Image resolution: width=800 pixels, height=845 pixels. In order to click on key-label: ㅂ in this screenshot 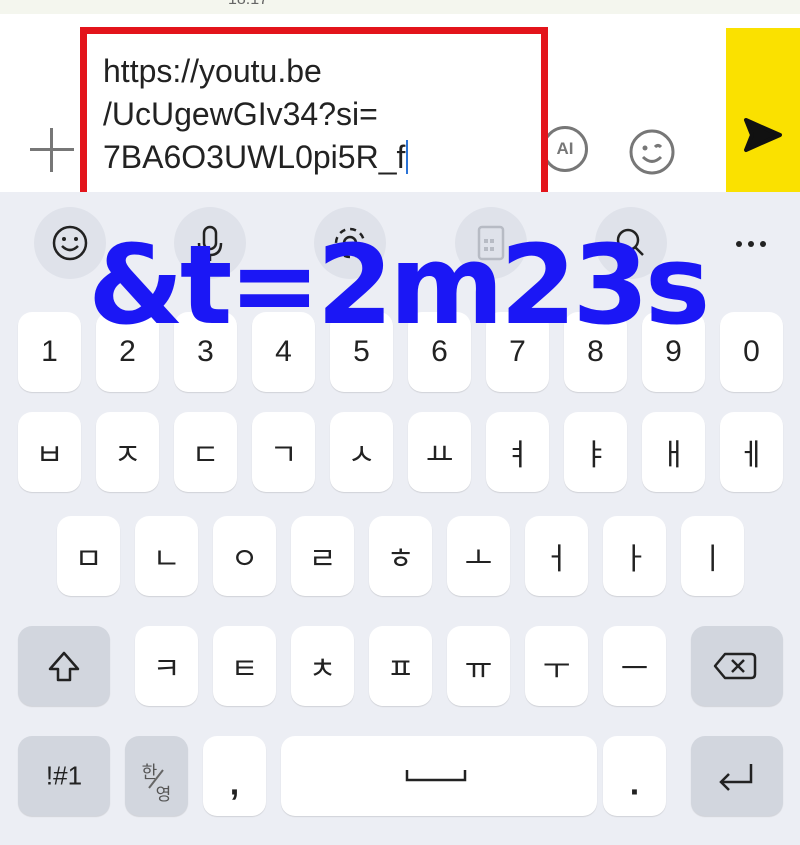, I will do `click(49, 455)`.